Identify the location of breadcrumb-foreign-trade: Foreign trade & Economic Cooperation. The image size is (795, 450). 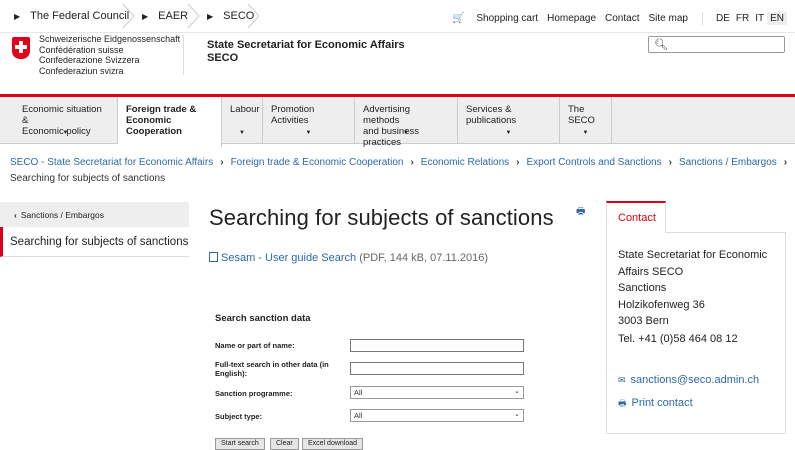
(317, 162).